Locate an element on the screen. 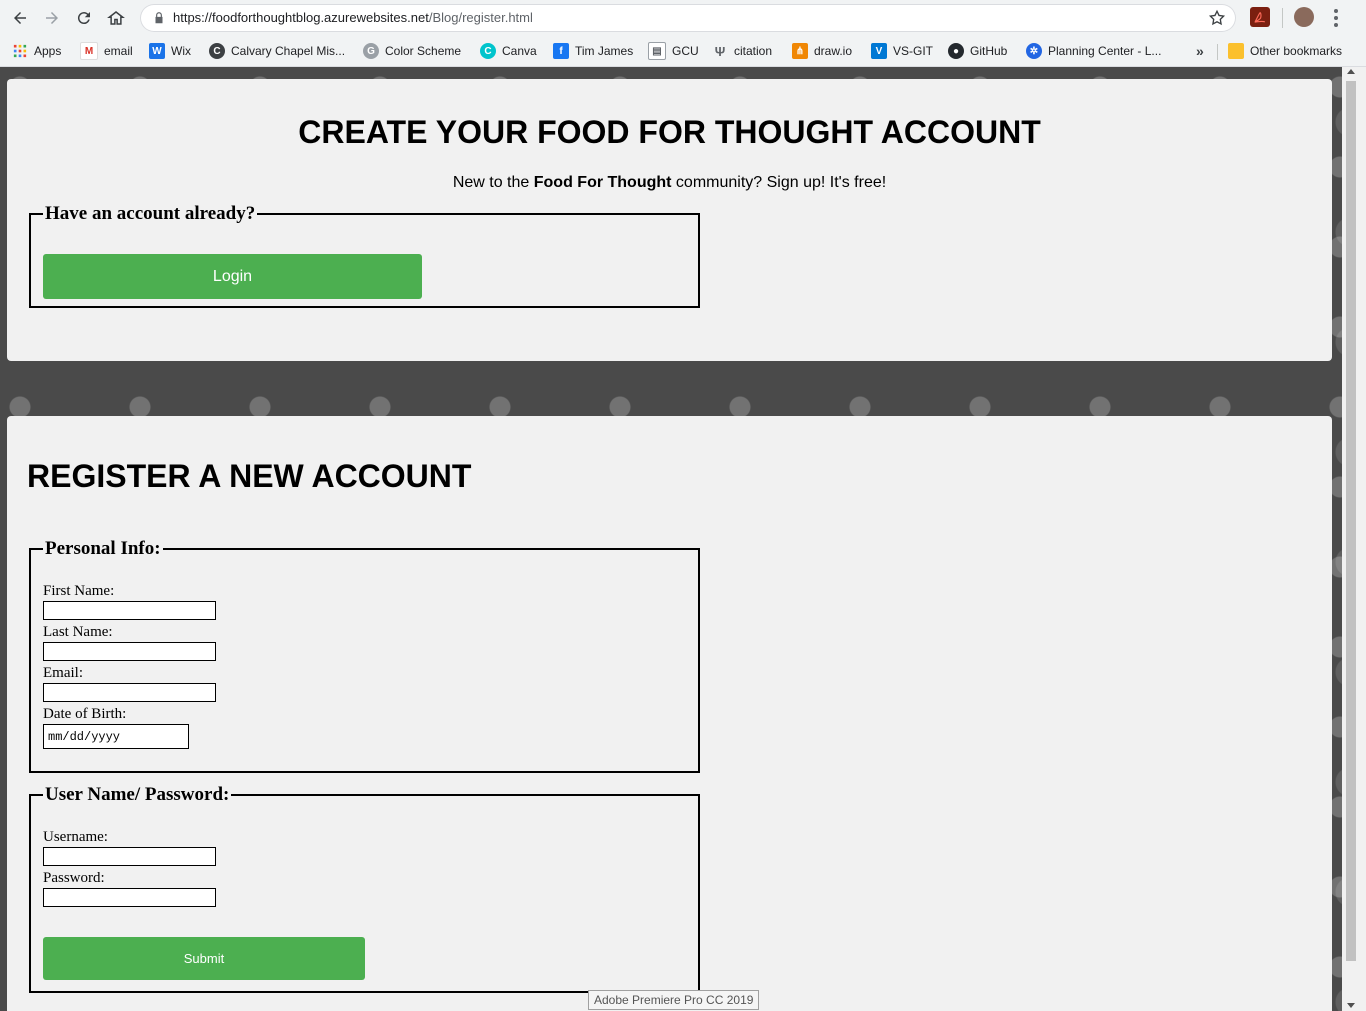 The height and width of the screenshot is (1011, 1366). dob-input: mm/dd/yyyy is located at coordinates (116, 736).